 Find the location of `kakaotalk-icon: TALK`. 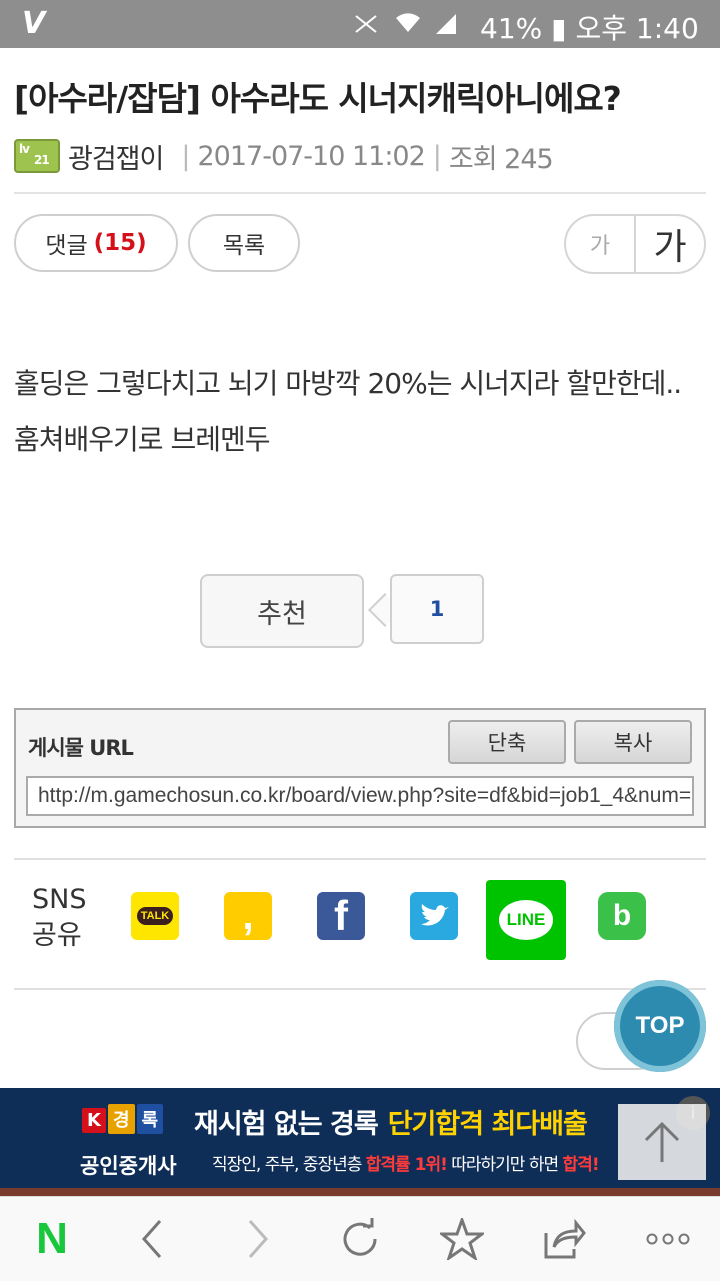

kakaotalk-icon: TALK is located at coordinates (155, 916).